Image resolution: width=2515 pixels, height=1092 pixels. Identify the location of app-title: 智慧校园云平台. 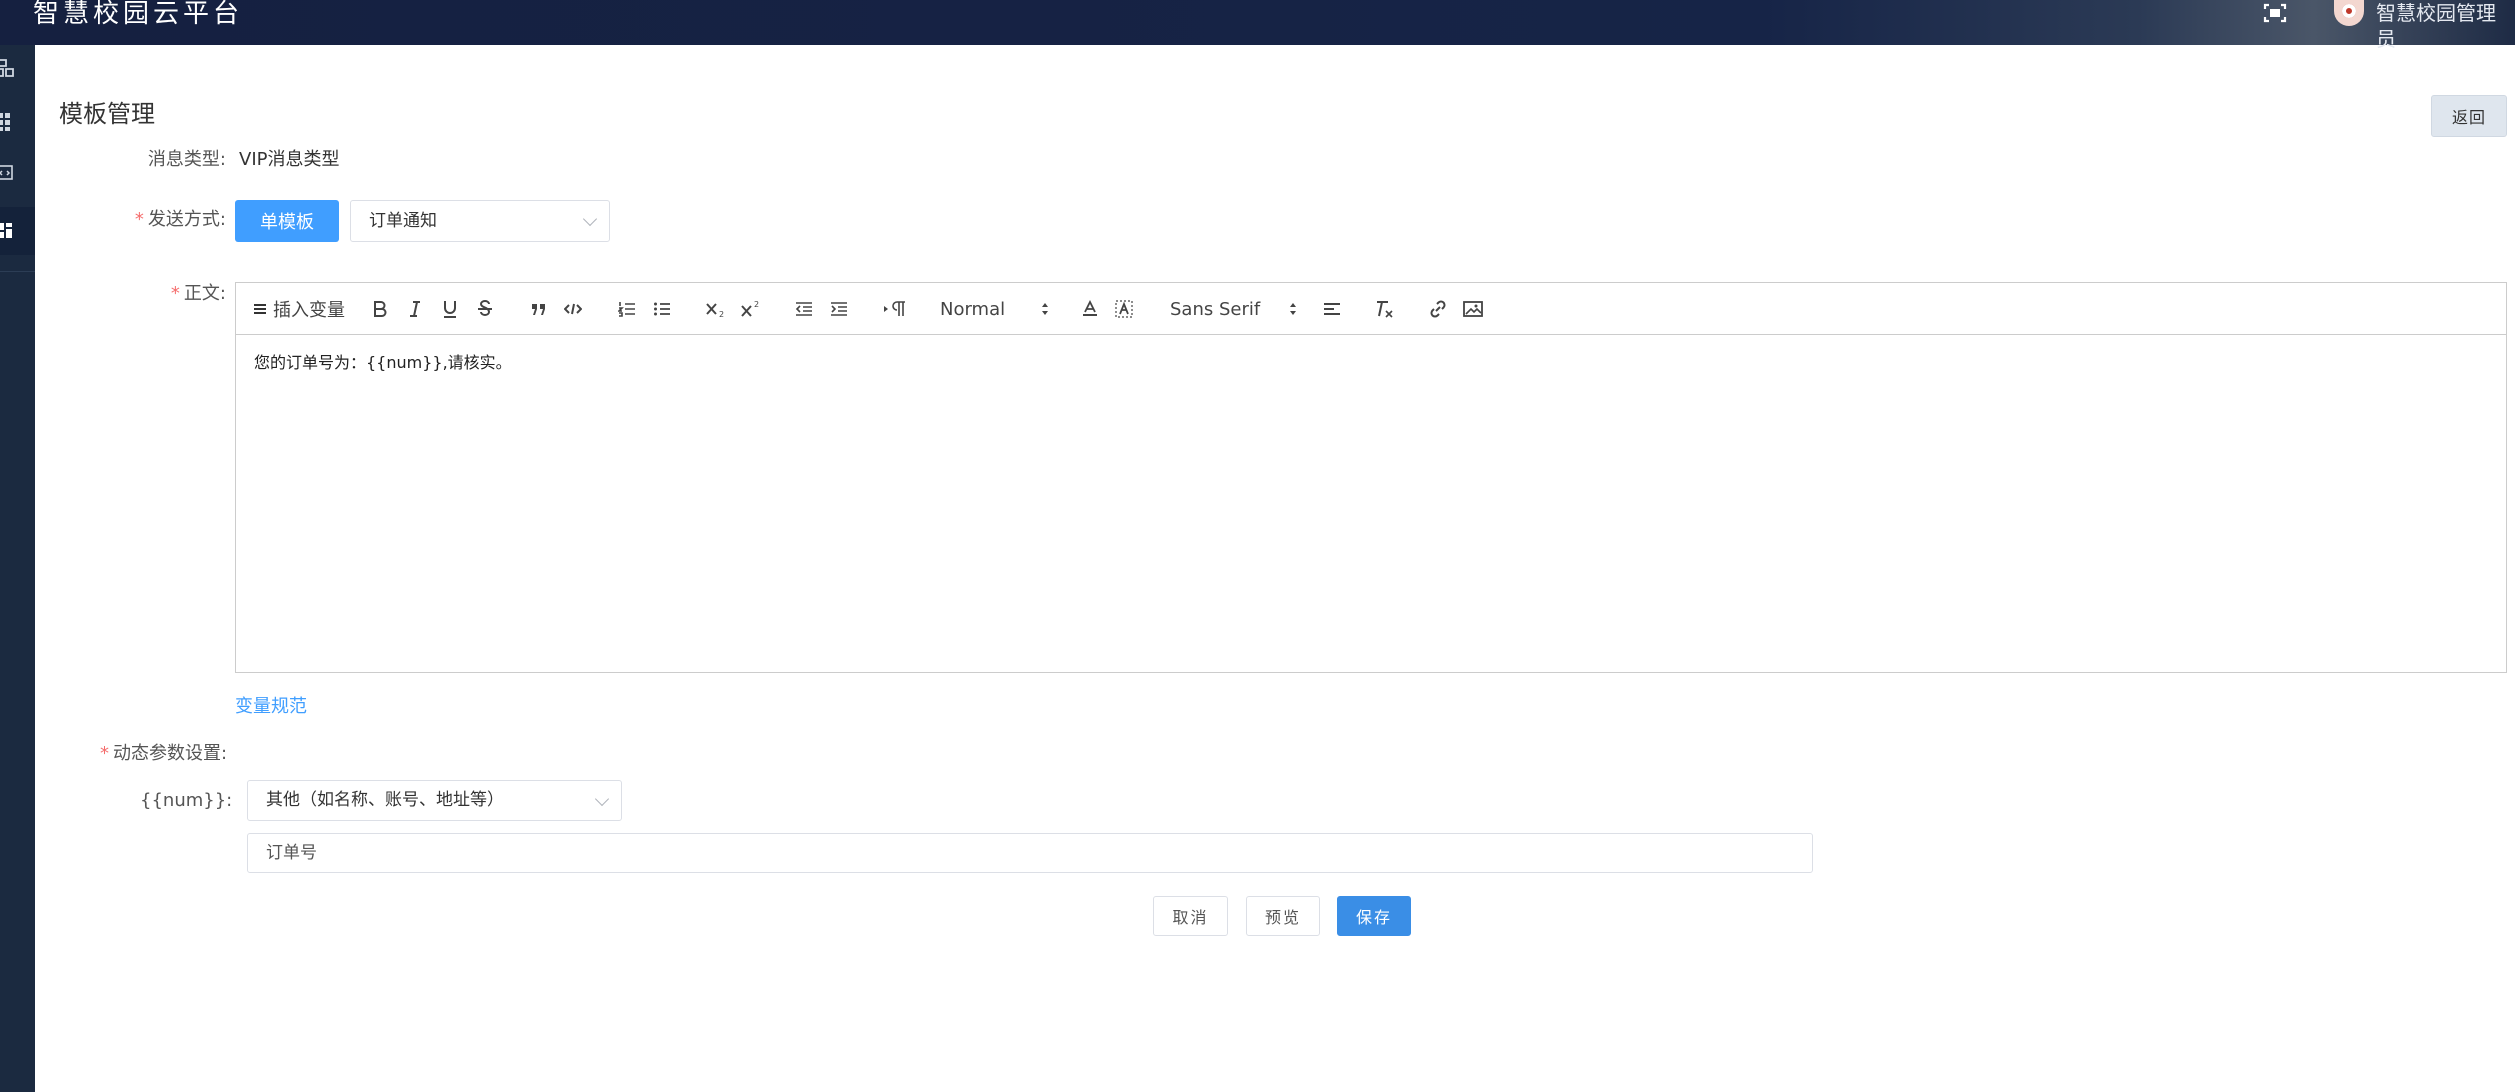
(138, 14).